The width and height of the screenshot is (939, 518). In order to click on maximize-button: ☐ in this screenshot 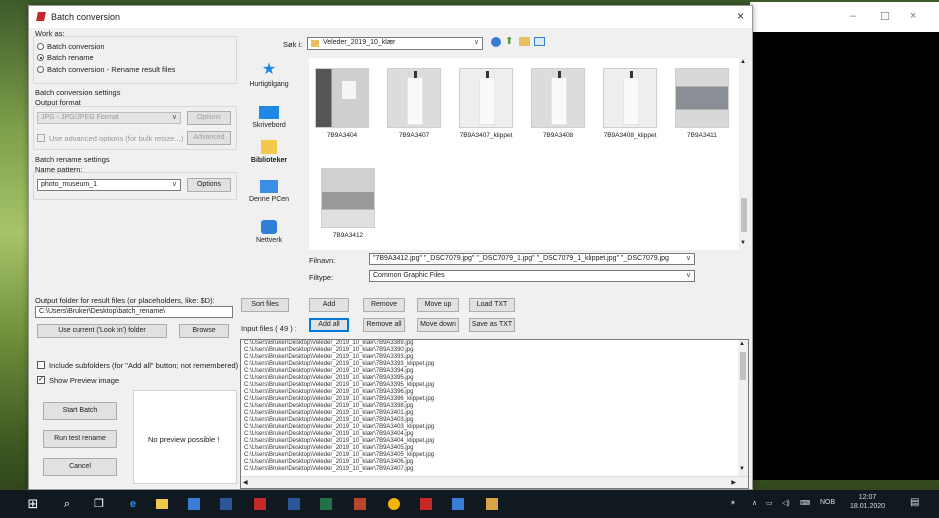, I will do `click(885, 16)`.